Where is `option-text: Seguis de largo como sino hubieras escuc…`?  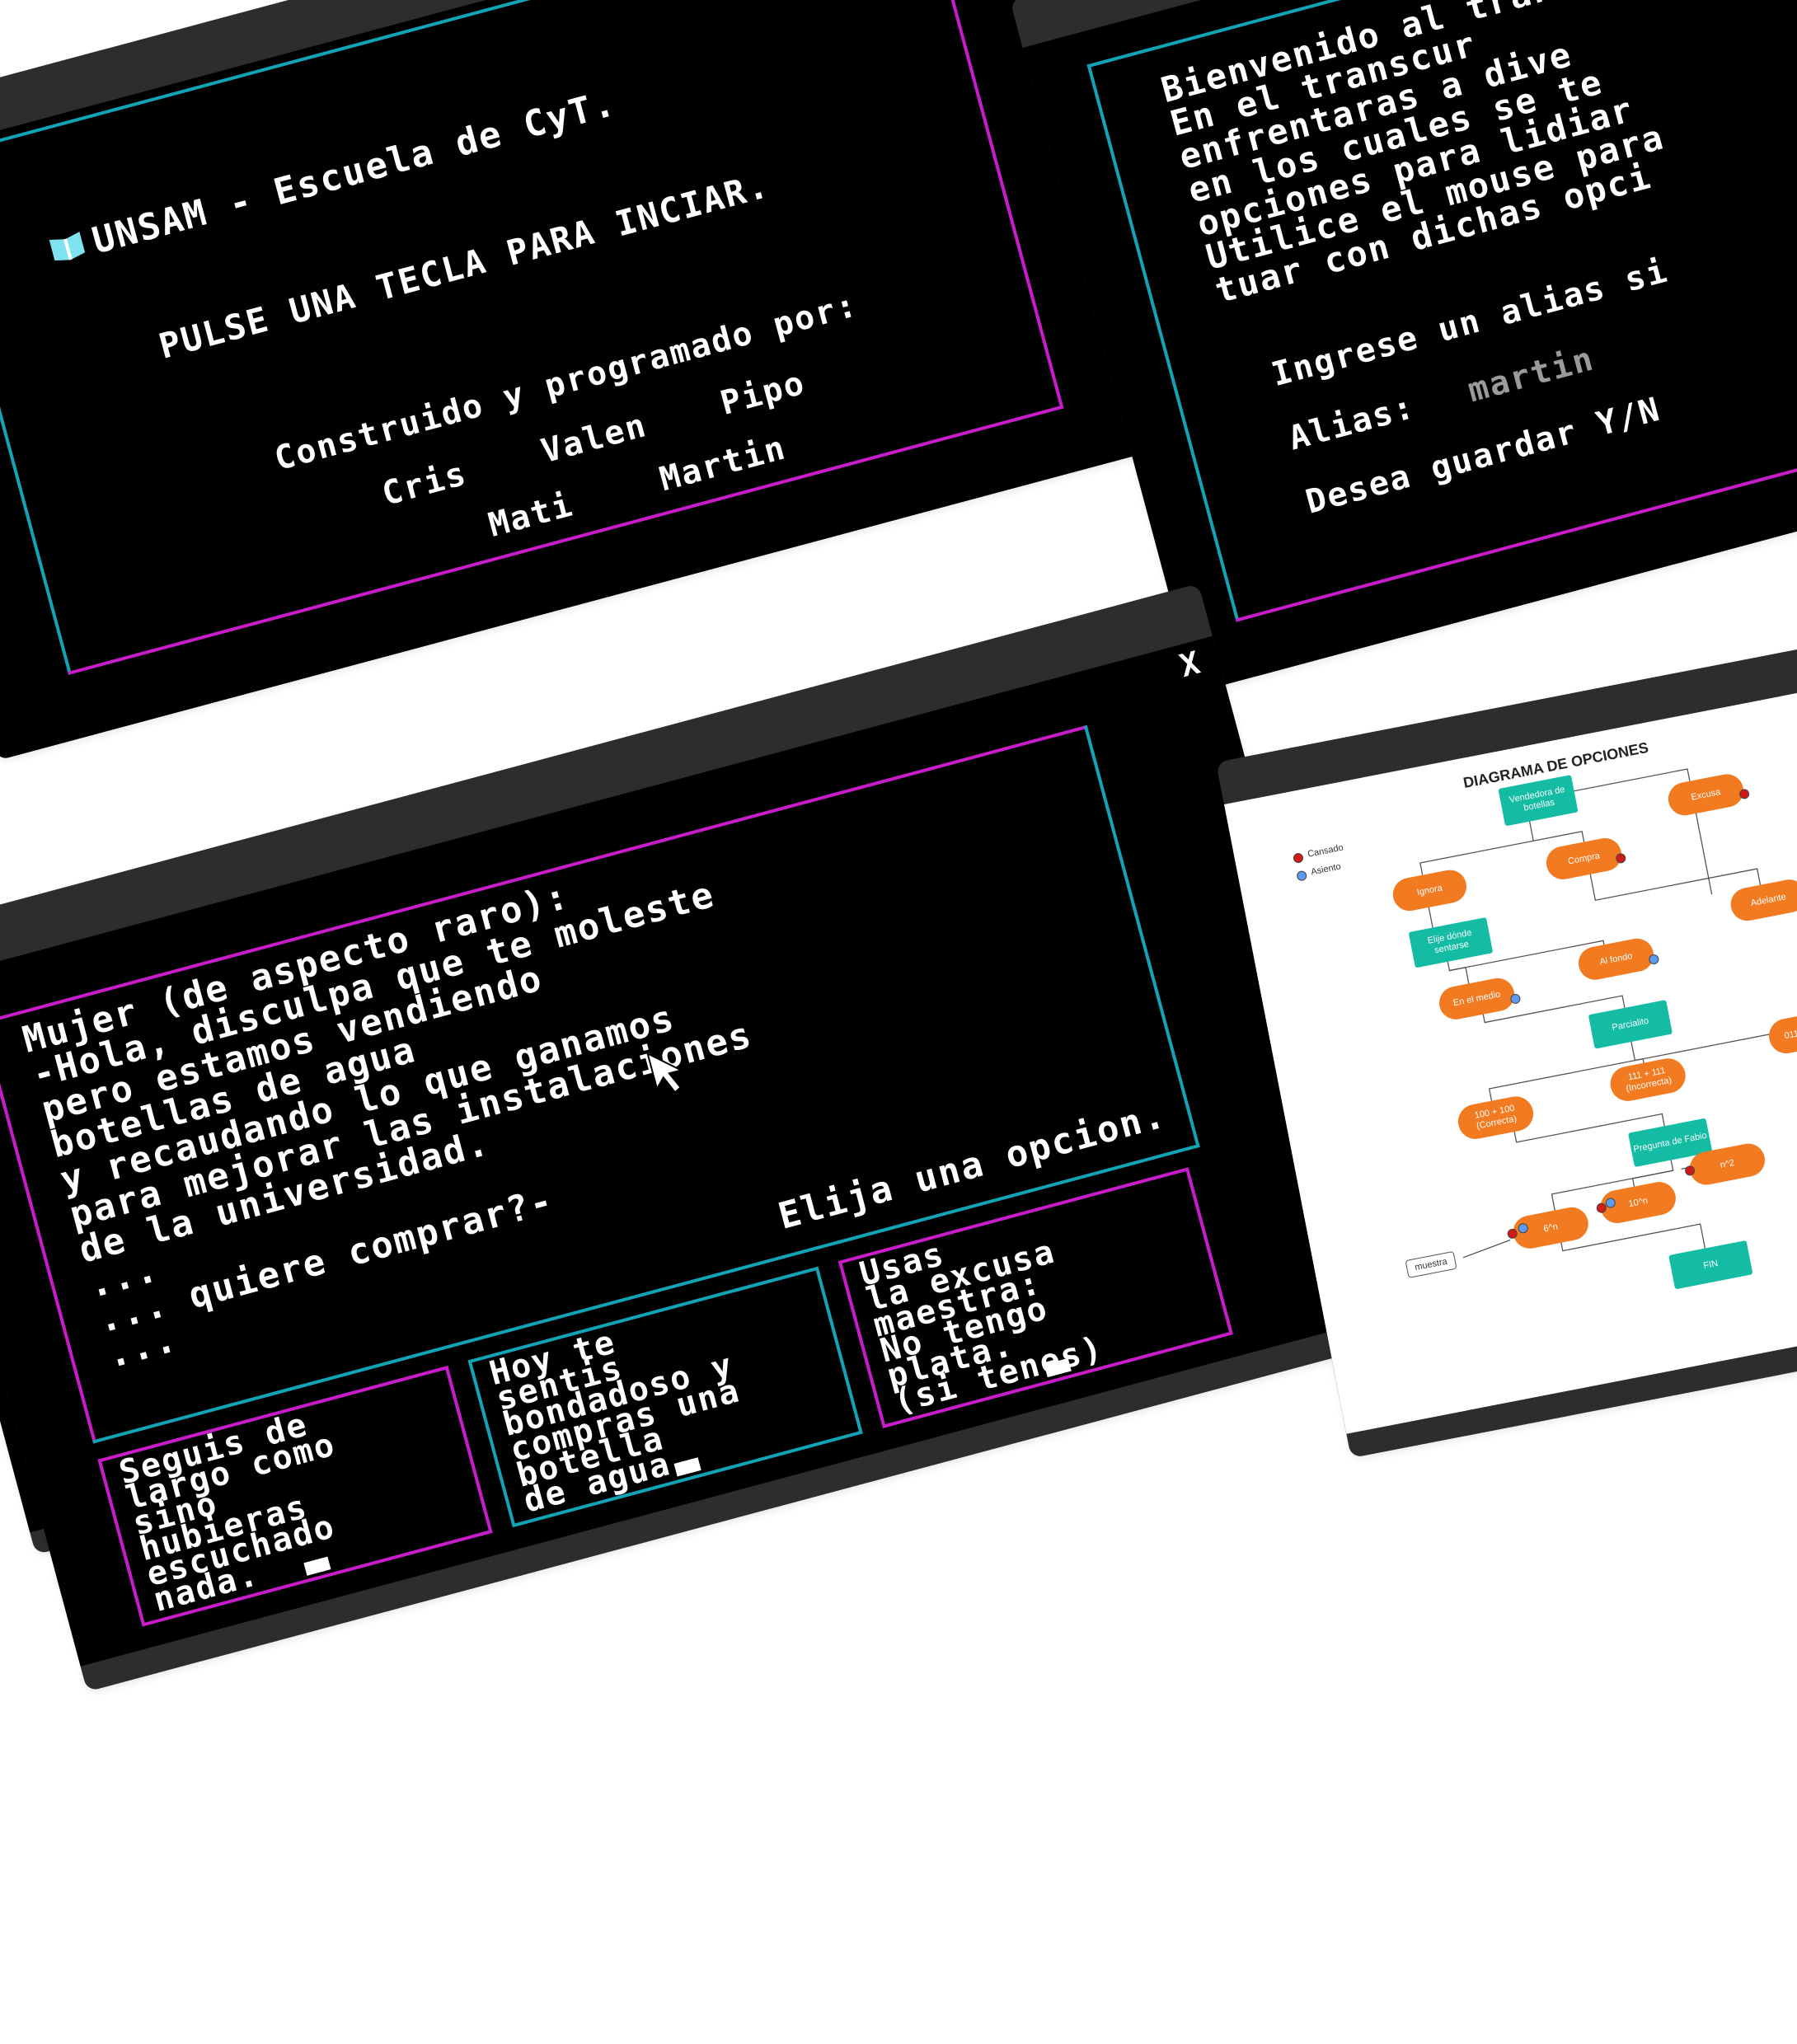
option-text: Seguis de largo como sino hubieras escuc… is located at coordinates (227, 1512).